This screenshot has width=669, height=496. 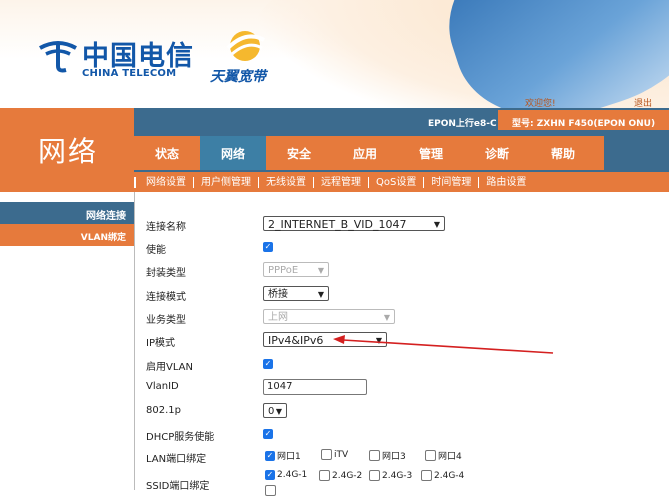 I want to click on red-arrow-annotation, so click(x=443, y=344).